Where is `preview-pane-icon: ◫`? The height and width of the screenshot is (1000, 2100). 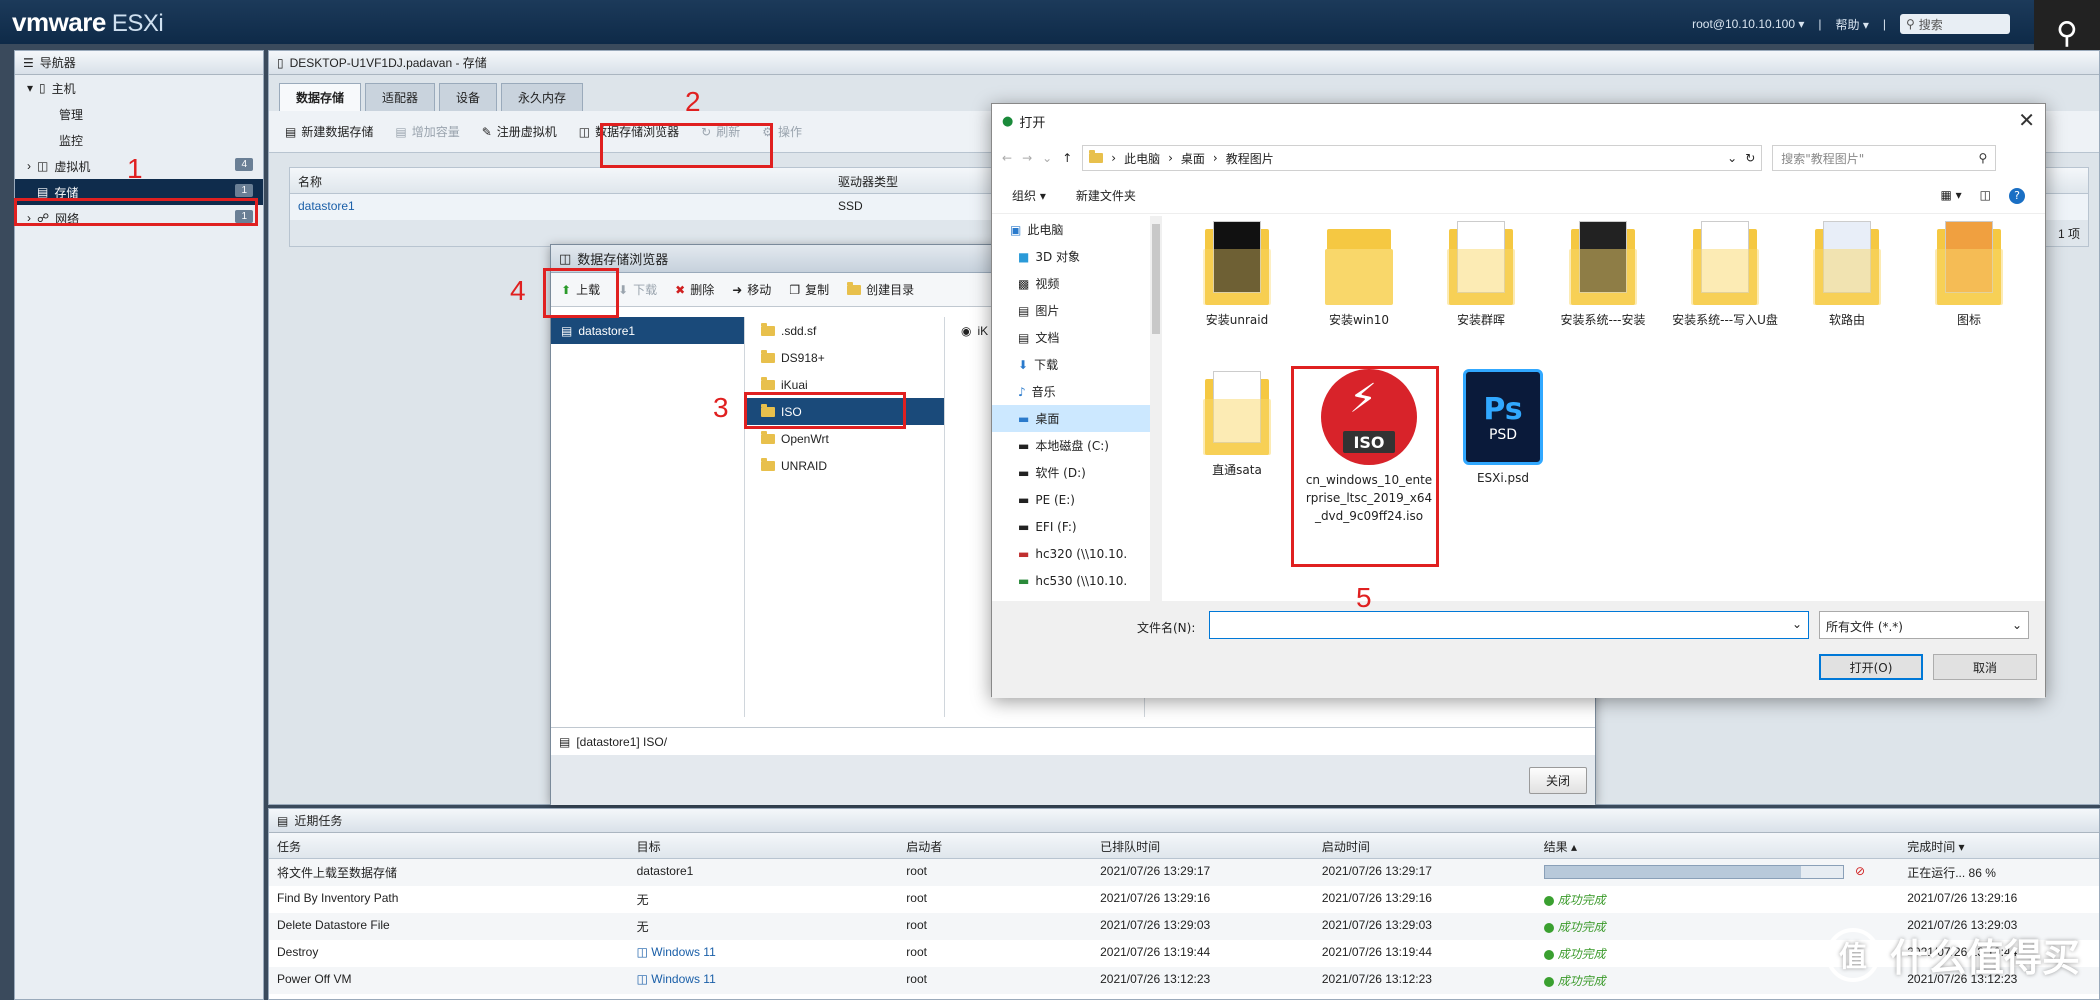 preview-pane-icon: ◫ is located at coordinates (1985, 196).